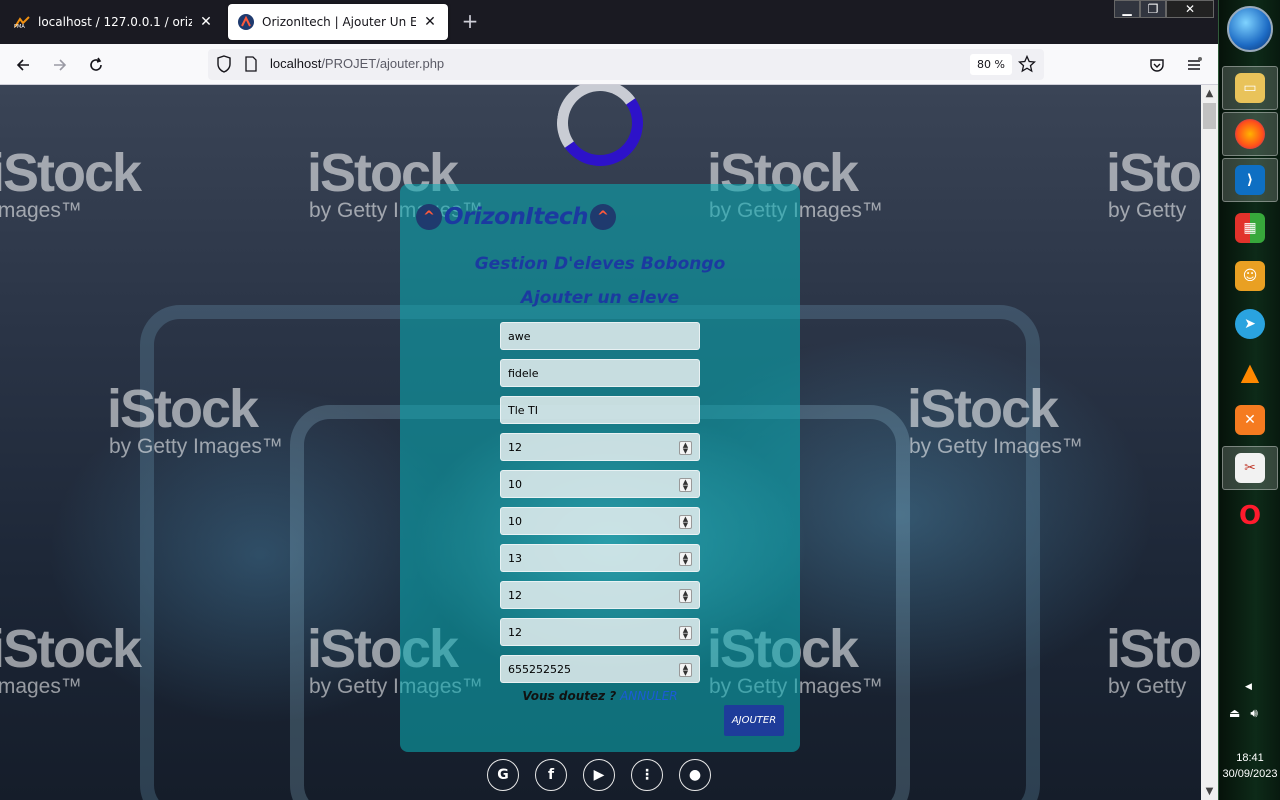 Image resolution: width=1280 pixels, height=800 pixels. I want to click on bookmark-star-icon, so click(1027, 65).